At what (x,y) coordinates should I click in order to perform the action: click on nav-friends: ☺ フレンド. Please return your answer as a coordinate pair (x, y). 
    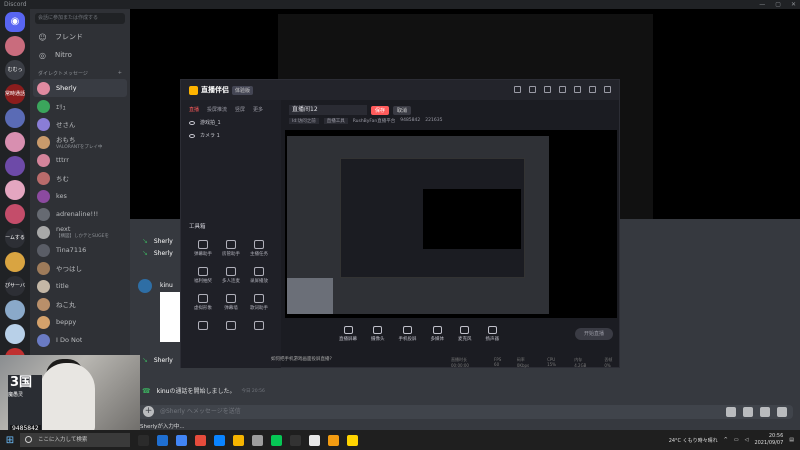
    Looking at the image, I should click on (80, 37).